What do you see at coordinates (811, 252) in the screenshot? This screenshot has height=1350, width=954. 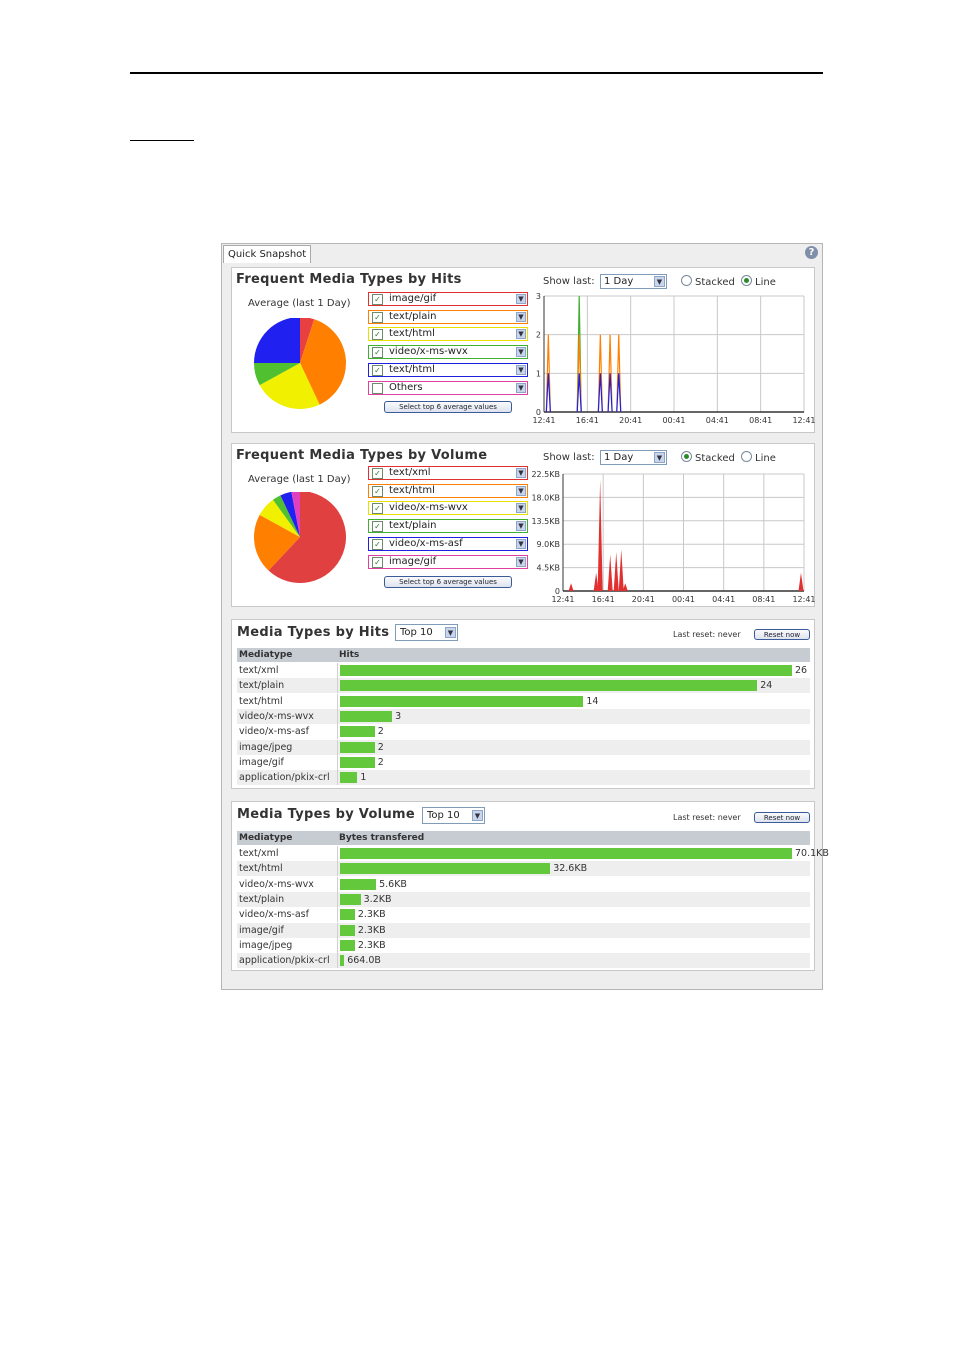 I see `help-icon: ?` at bounding box center [811, 252].